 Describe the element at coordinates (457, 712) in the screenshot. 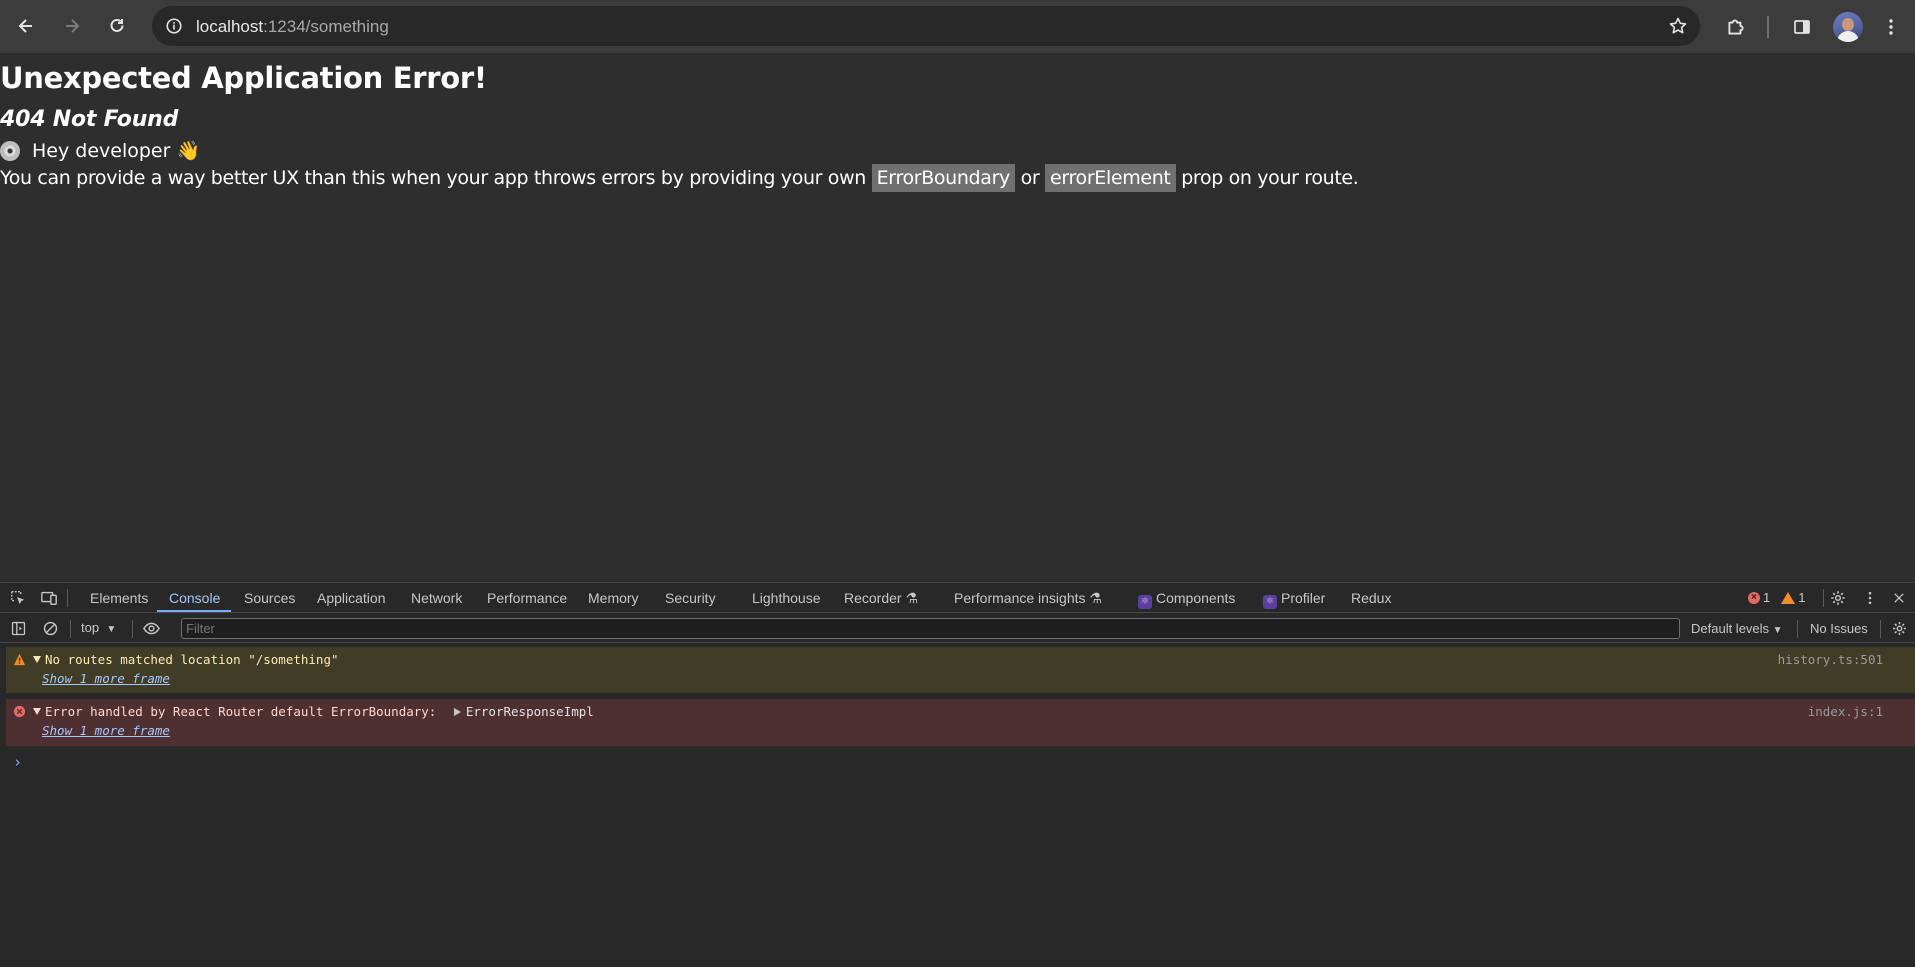

I see `expand-object-triangle-icon` at that location.